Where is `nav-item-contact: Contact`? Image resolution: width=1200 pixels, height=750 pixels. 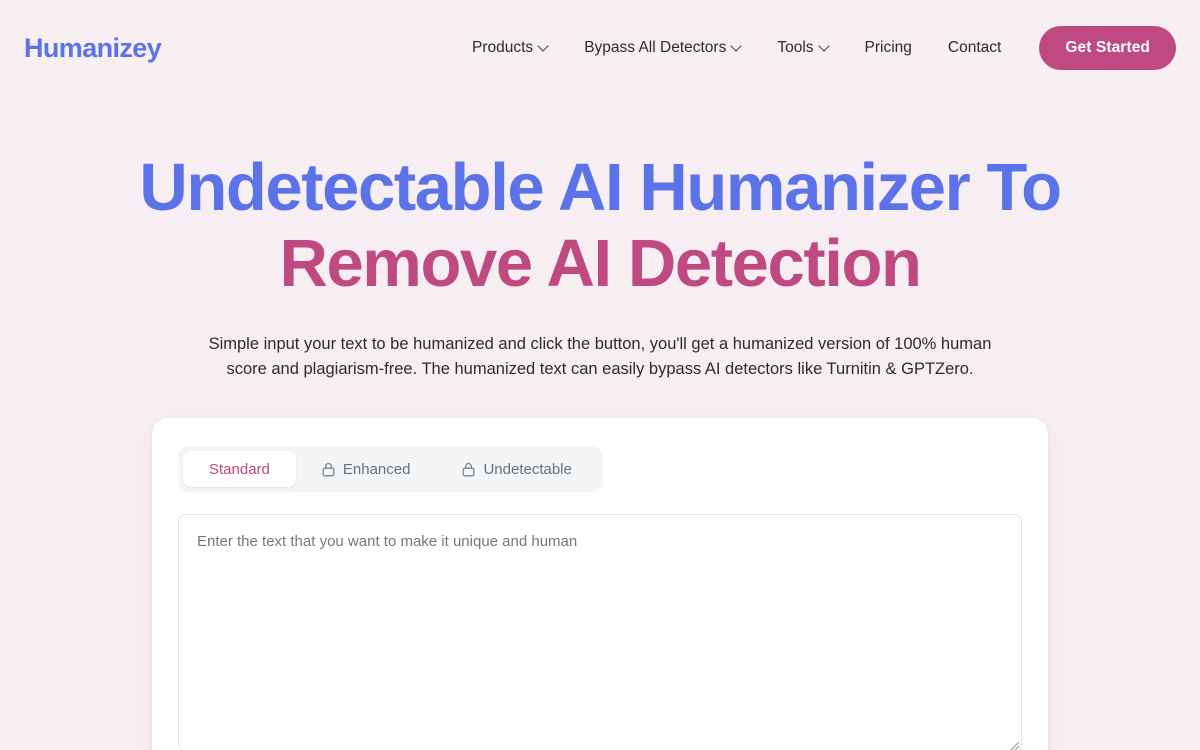
nav-item-contact: Contact is located at coordinates (974, 48).